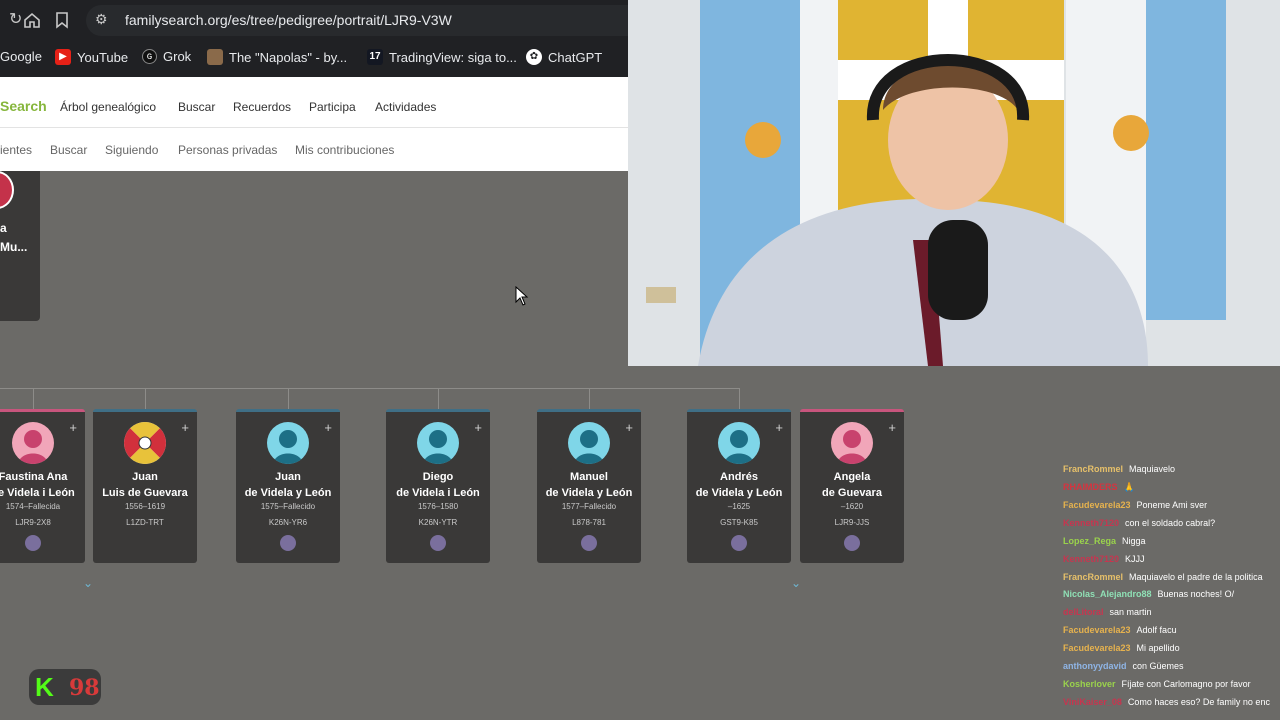  Describe the element at coordinates (1135, 559) in the screenshot. I see `chat-text: KJJJ` at that location.